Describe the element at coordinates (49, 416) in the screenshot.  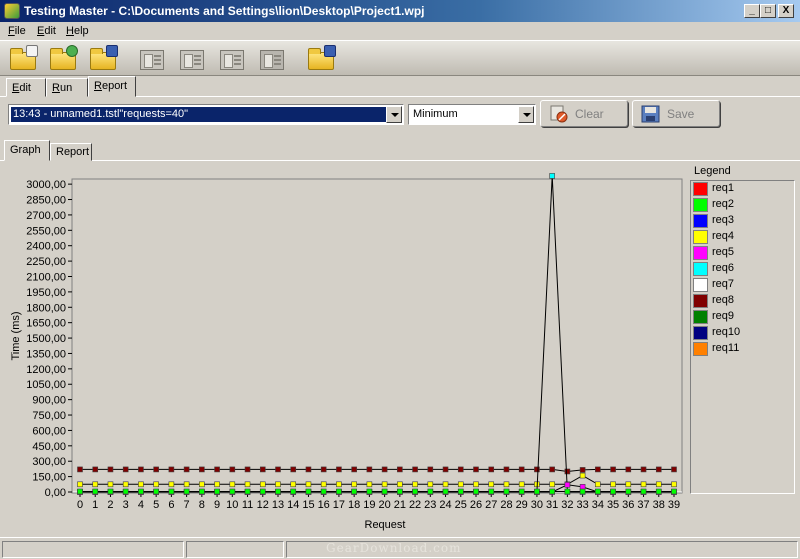
I see `y-tick-label: 750,00` at that location.